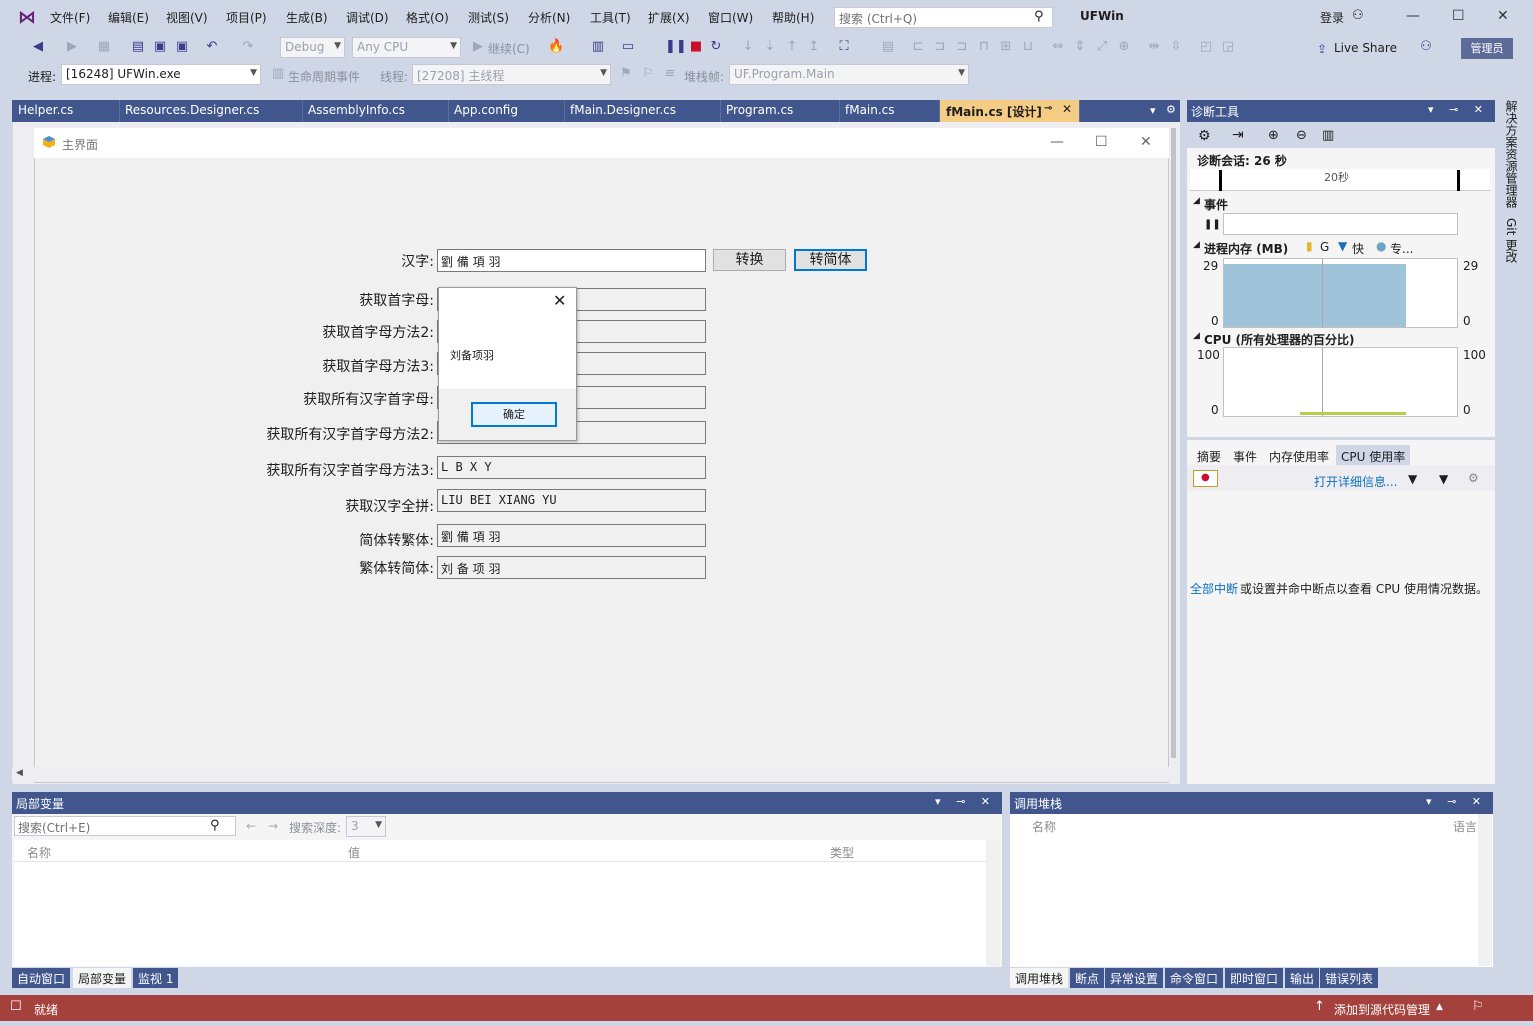 The width and height of the screenshot is (1533, 1026). I want to click on pin-icon: ⊸, so click(1048, 108).